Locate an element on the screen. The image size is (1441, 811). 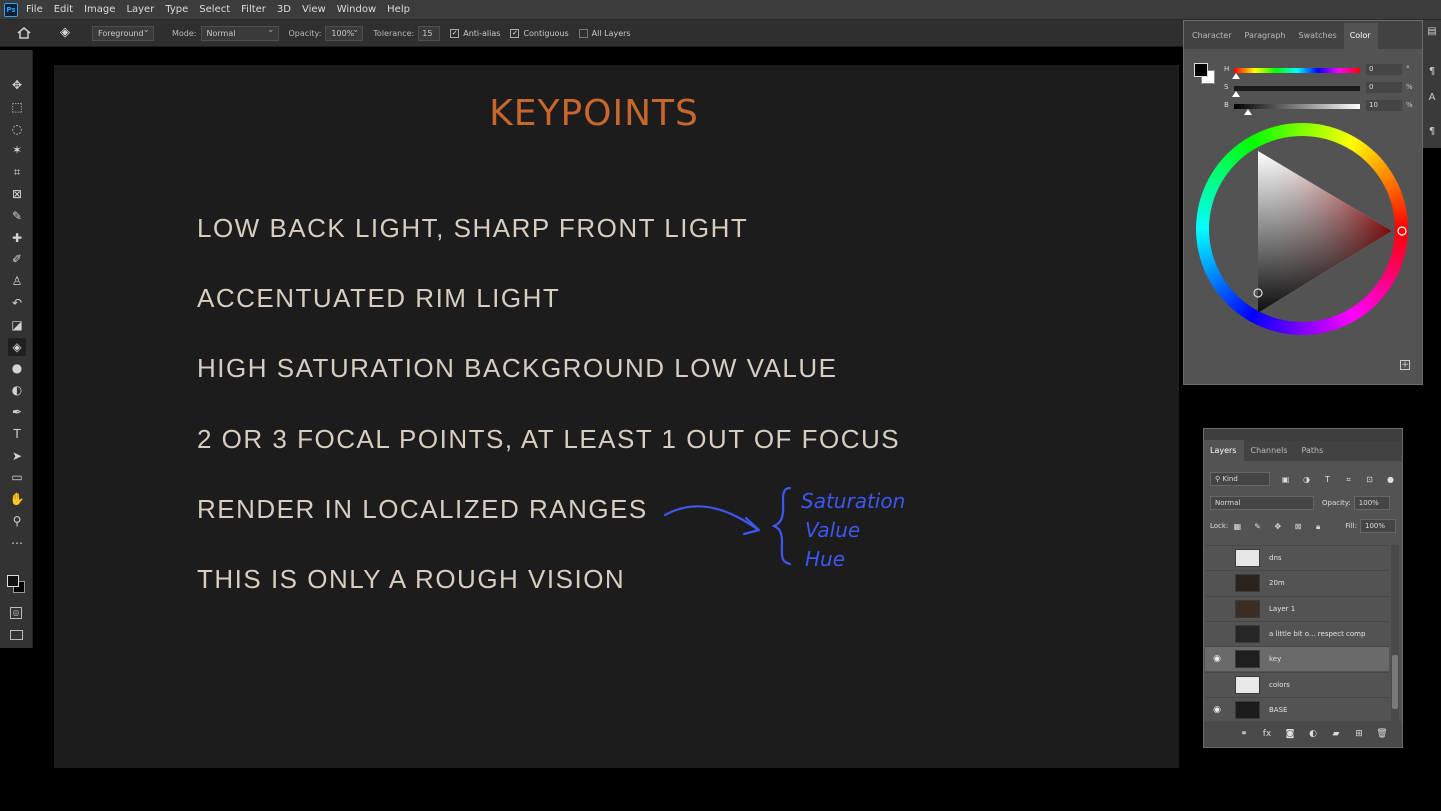
layer-row: dns is located at coordinates (1297, 557).